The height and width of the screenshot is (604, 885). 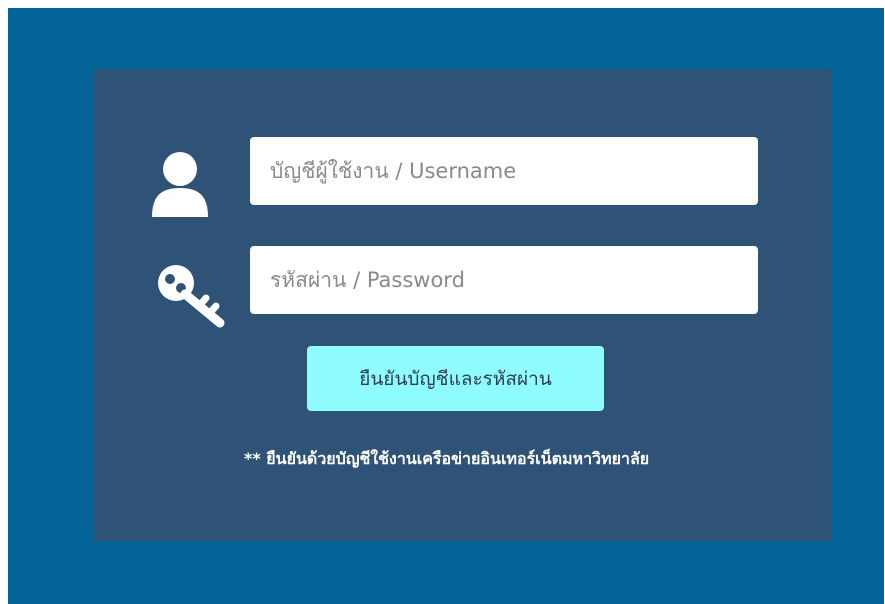 I want to click on key-icon, so click(x=191, y=296).